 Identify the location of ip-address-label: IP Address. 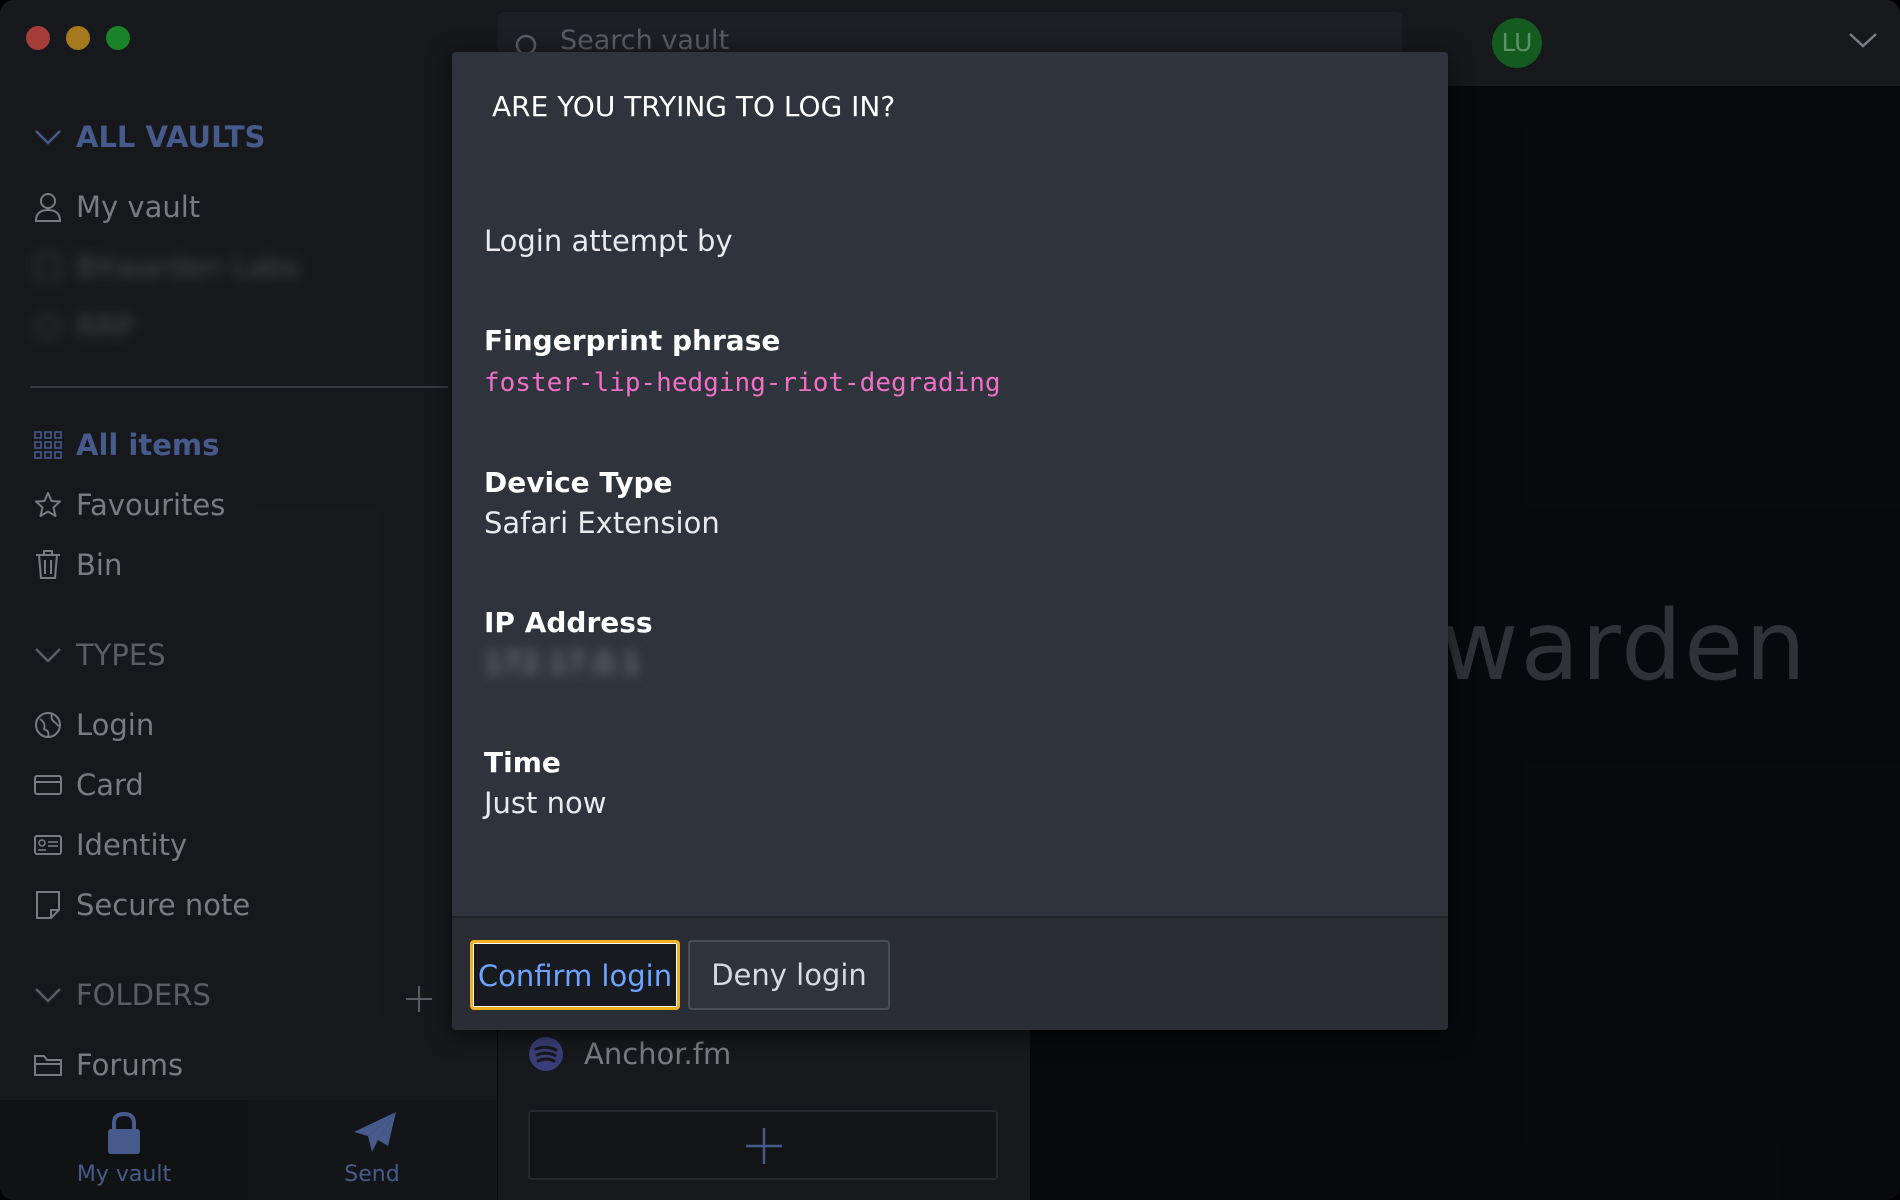
(568, 622).